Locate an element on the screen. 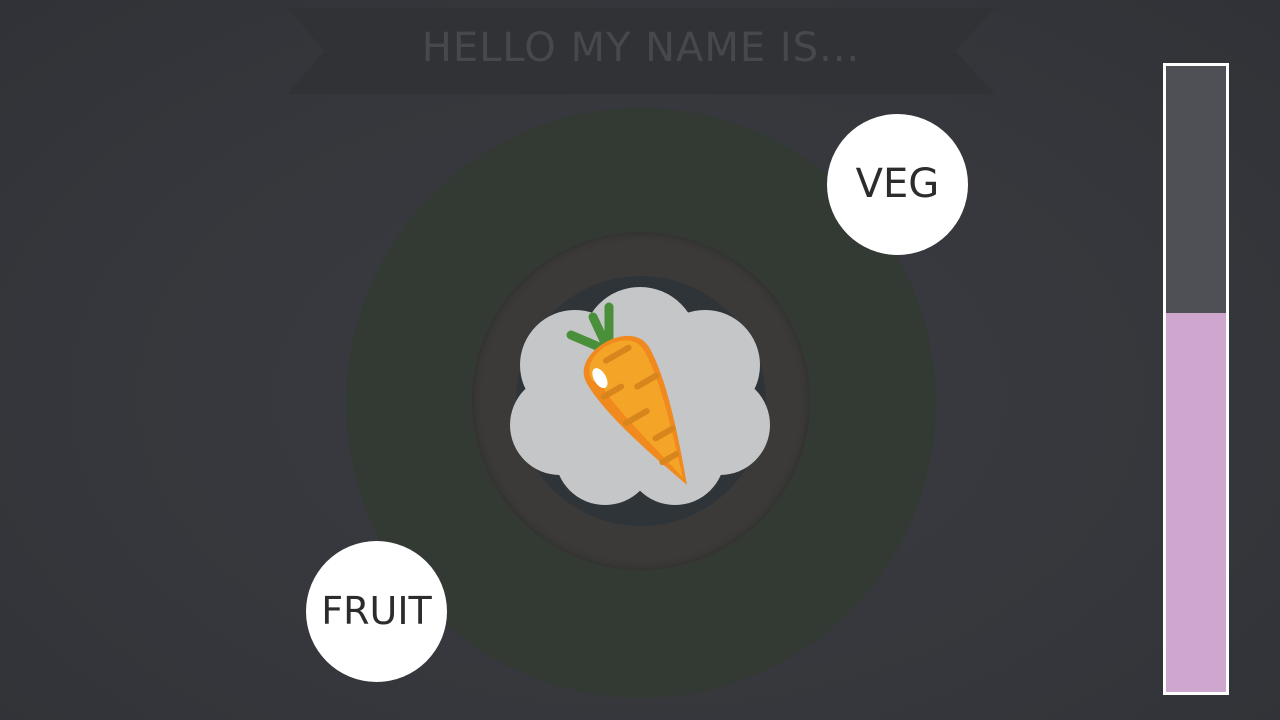  draggable-item is located at coordinates (640, 397).